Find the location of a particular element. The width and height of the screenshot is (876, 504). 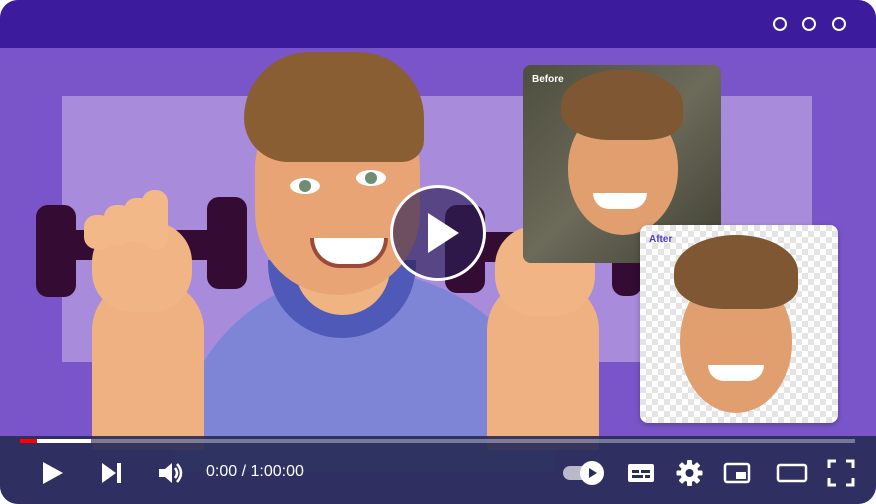

character-hair is located at coordinates (334, 107).